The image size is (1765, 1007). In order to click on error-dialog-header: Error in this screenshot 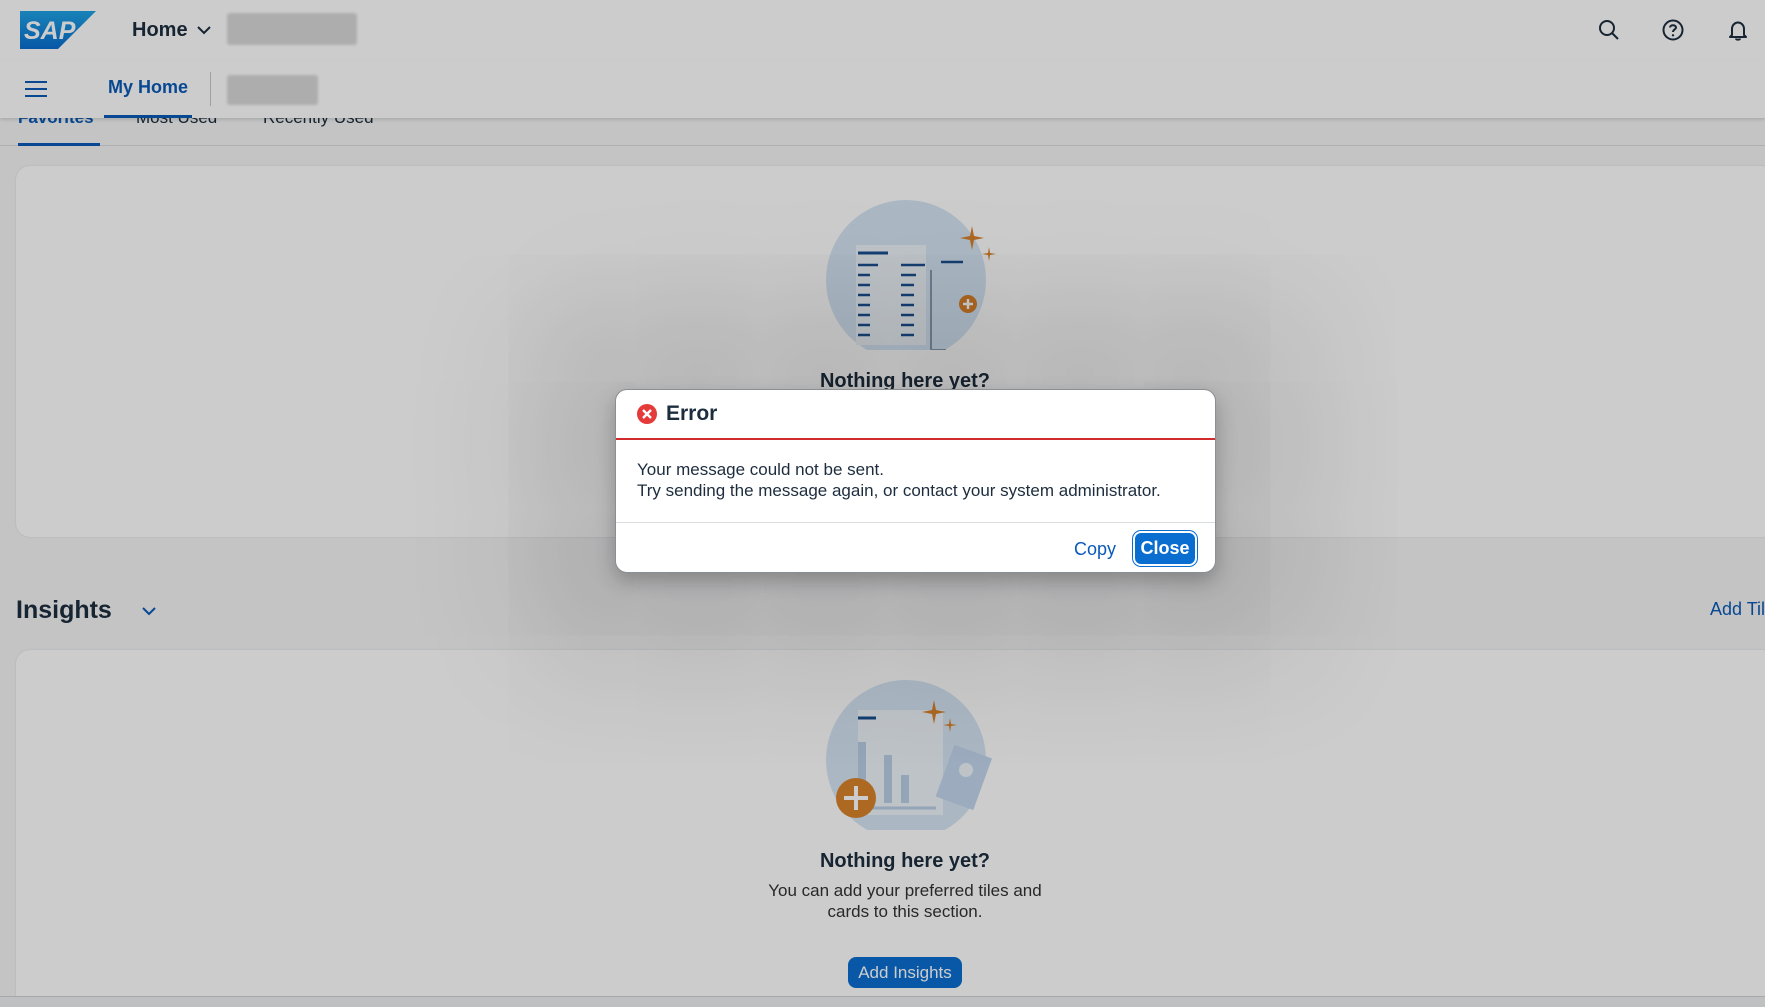, I will do `click(915, 415)`.